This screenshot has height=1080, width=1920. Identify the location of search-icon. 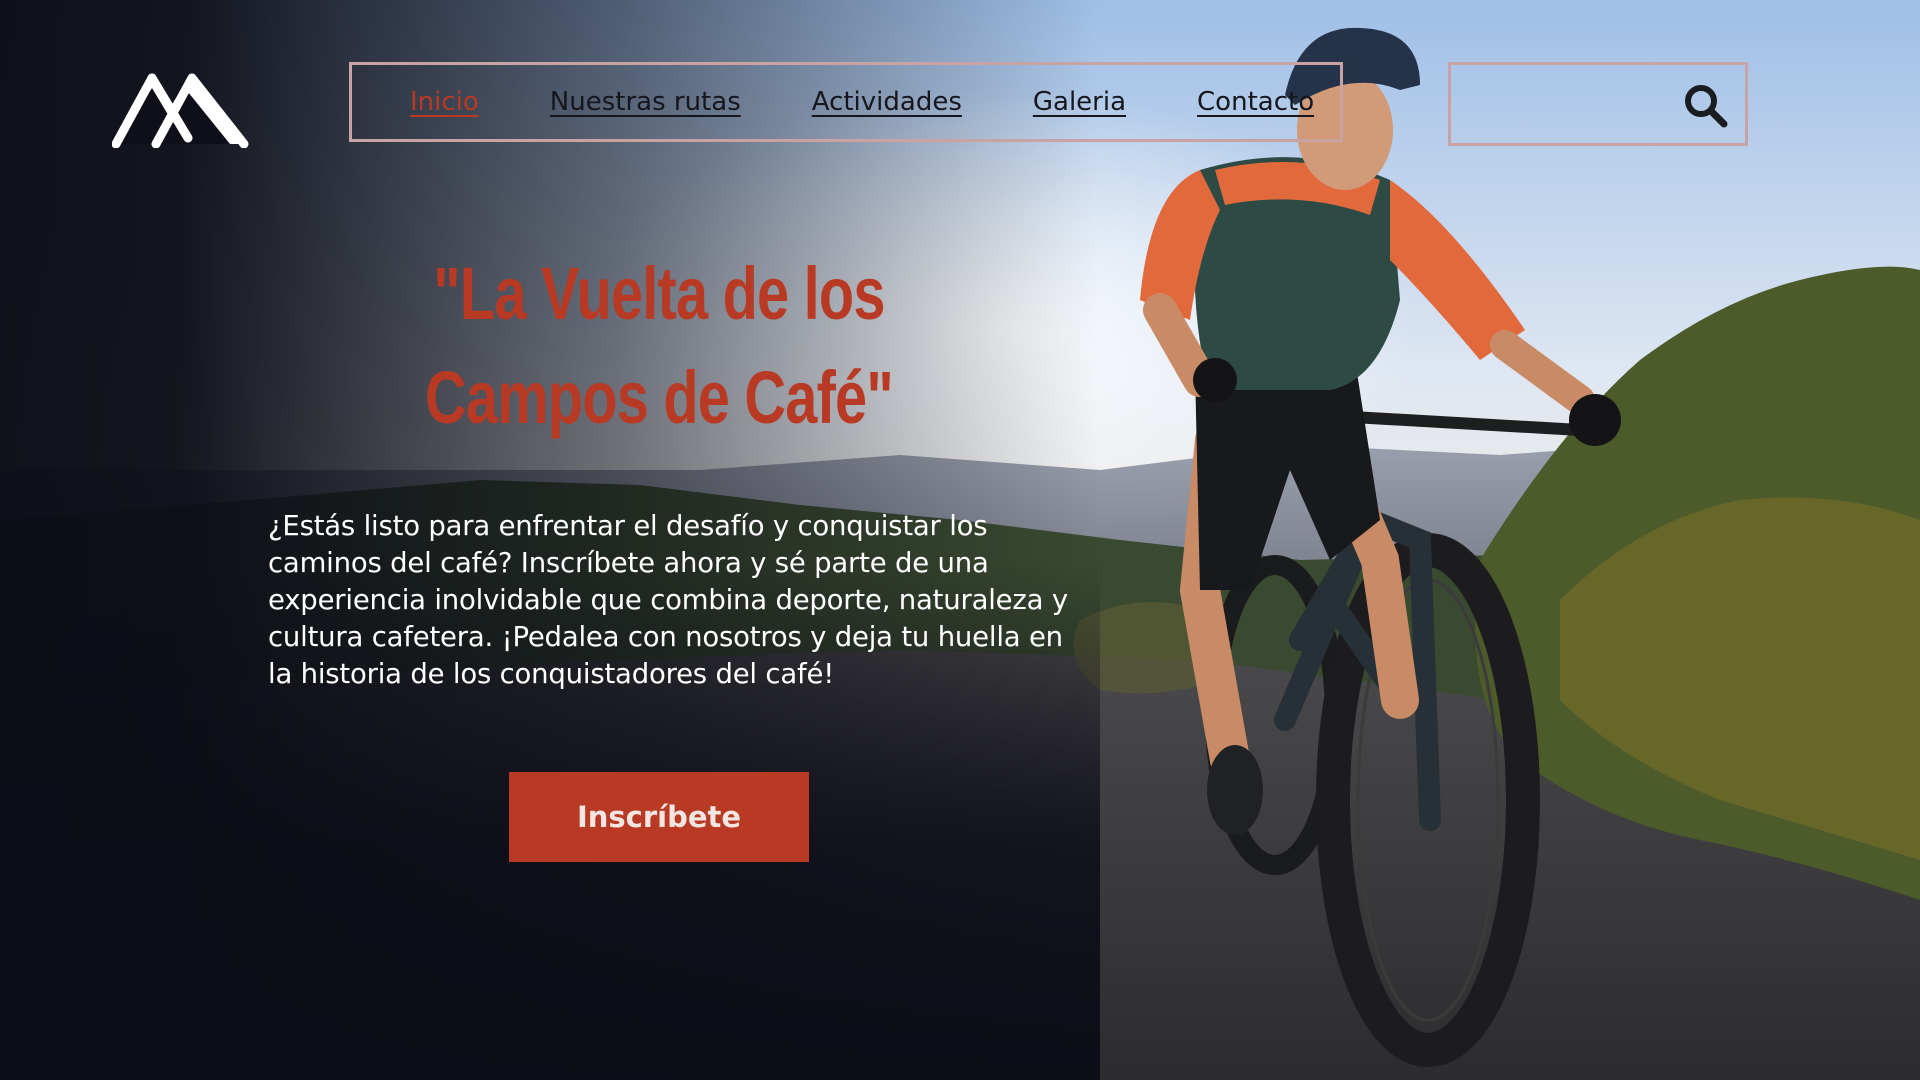
(1705, 105).